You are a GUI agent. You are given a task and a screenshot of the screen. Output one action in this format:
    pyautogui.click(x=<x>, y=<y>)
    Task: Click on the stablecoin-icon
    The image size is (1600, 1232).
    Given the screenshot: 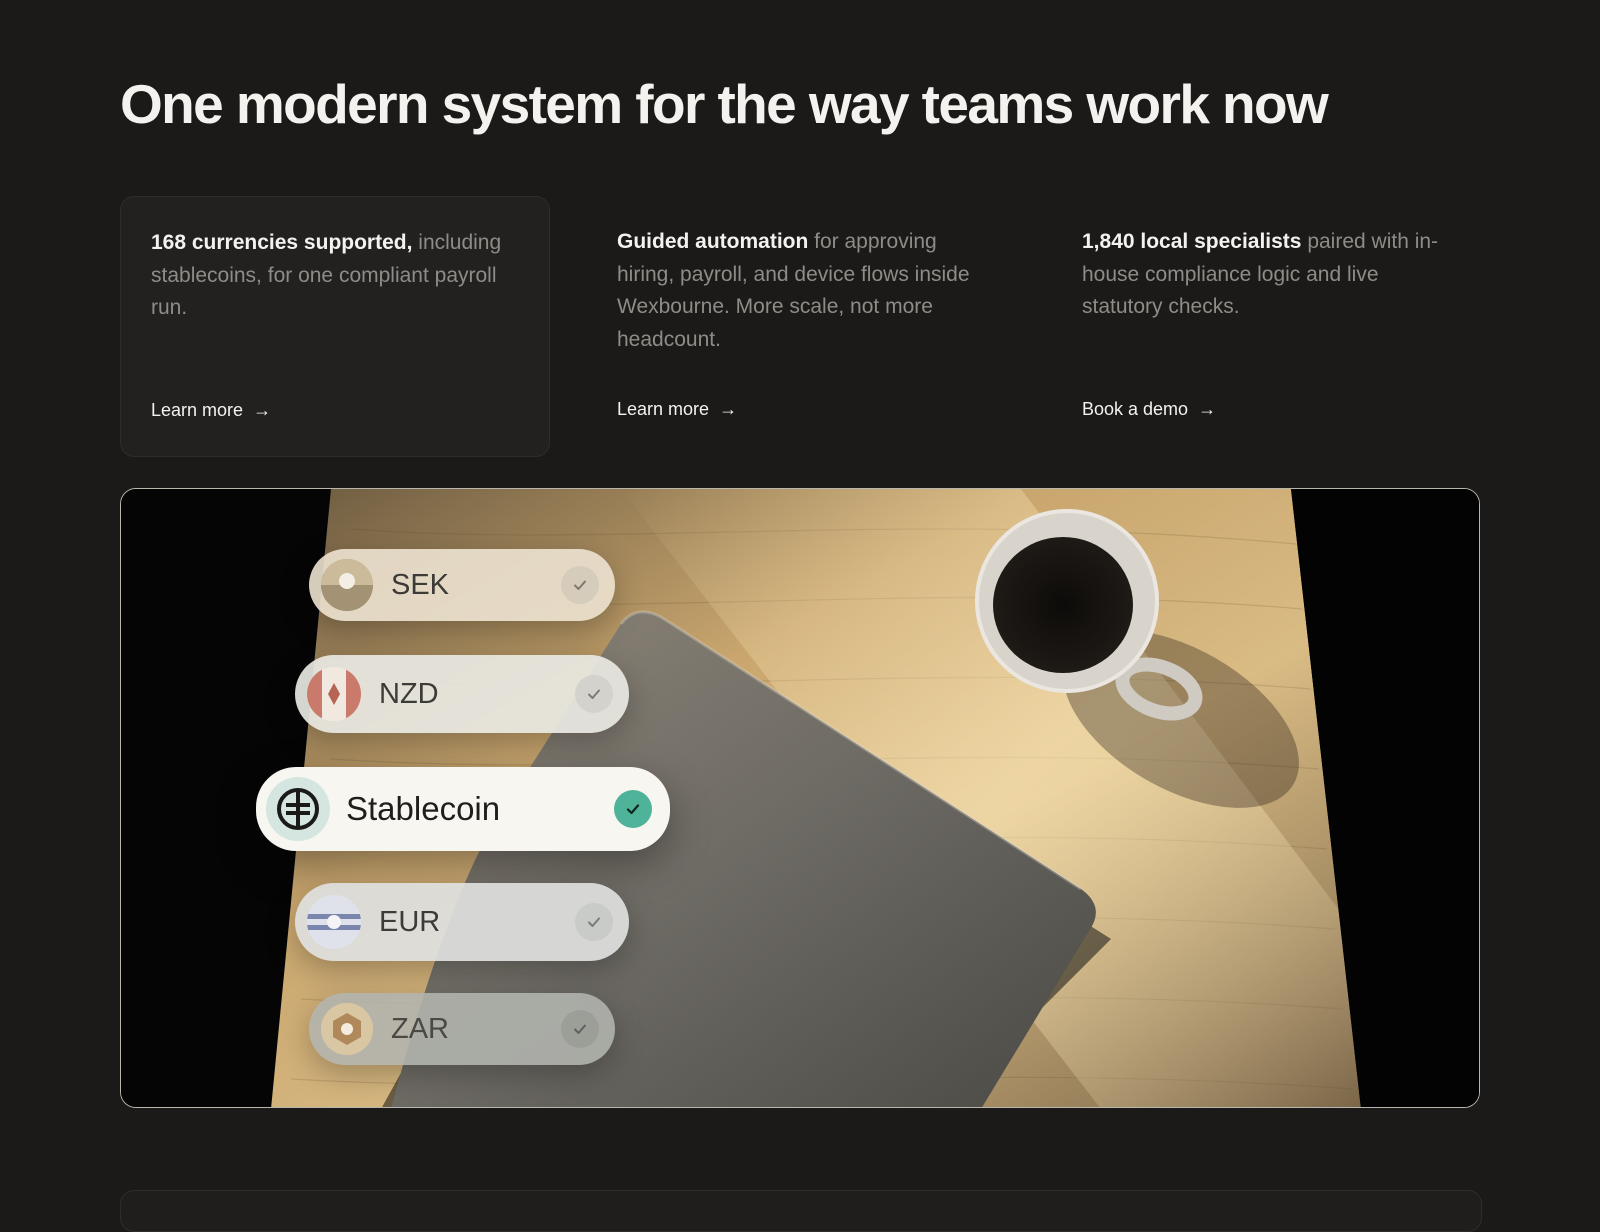 What is the action you would take?
    pyautogui.click(x=298, y=809)
    